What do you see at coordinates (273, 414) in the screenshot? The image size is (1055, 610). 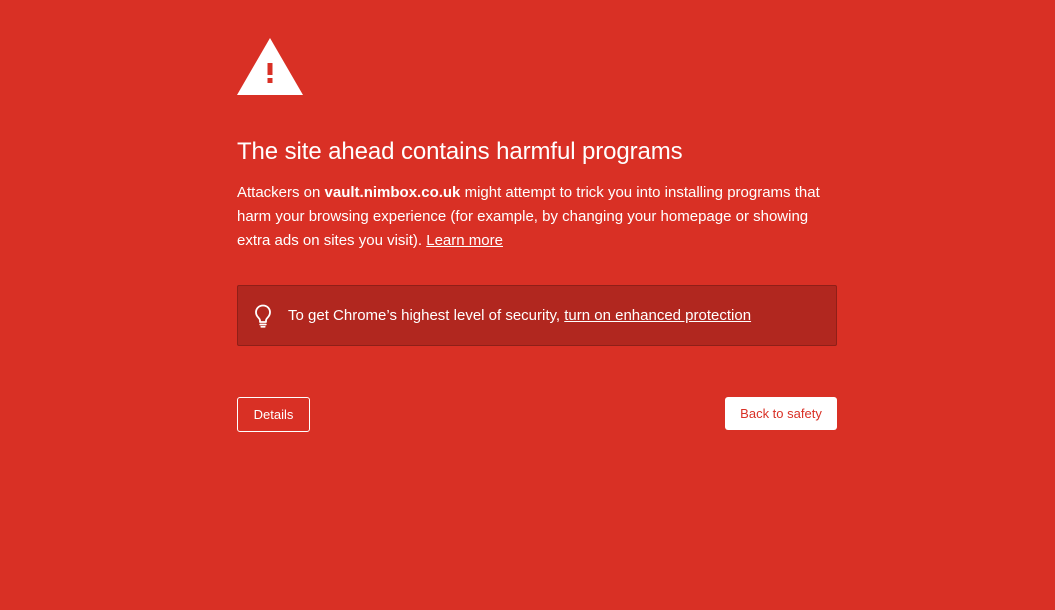 I see `details-button: Details` at bounding box center [273, 414].